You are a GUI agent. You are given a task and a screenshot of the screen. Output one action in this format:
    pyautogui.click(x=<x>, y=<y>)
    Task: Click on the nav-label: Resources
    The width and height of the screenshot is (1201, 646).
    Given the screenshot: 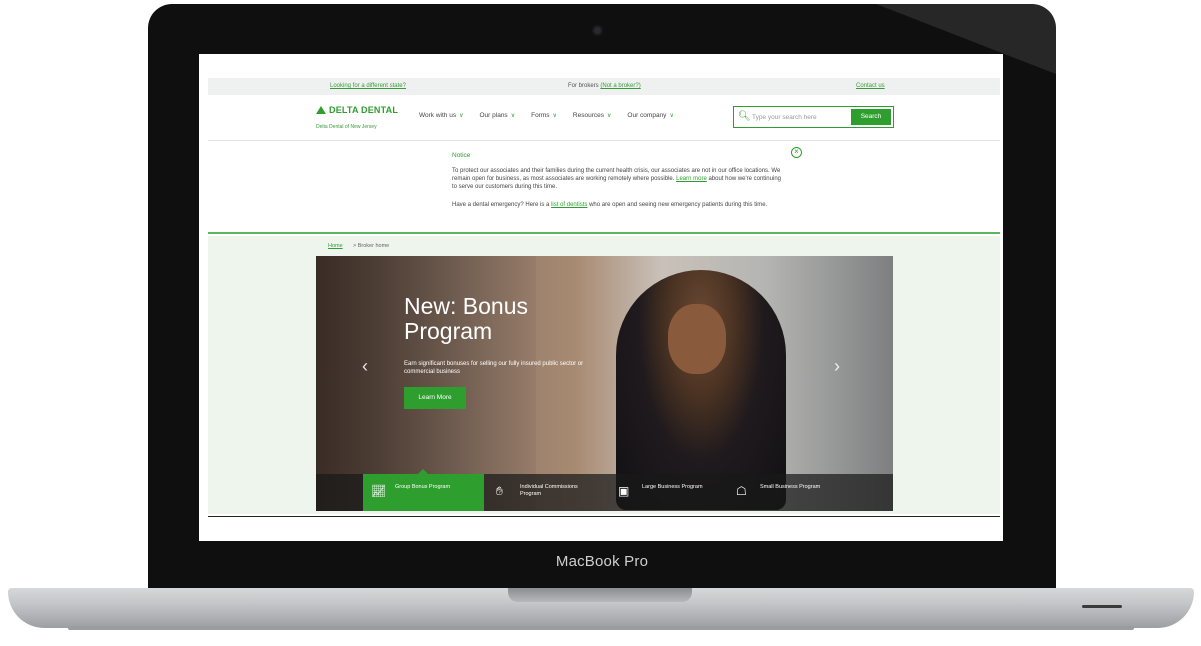 What is the action you would take?
    pyautogui.click(x=588, y=115)
    